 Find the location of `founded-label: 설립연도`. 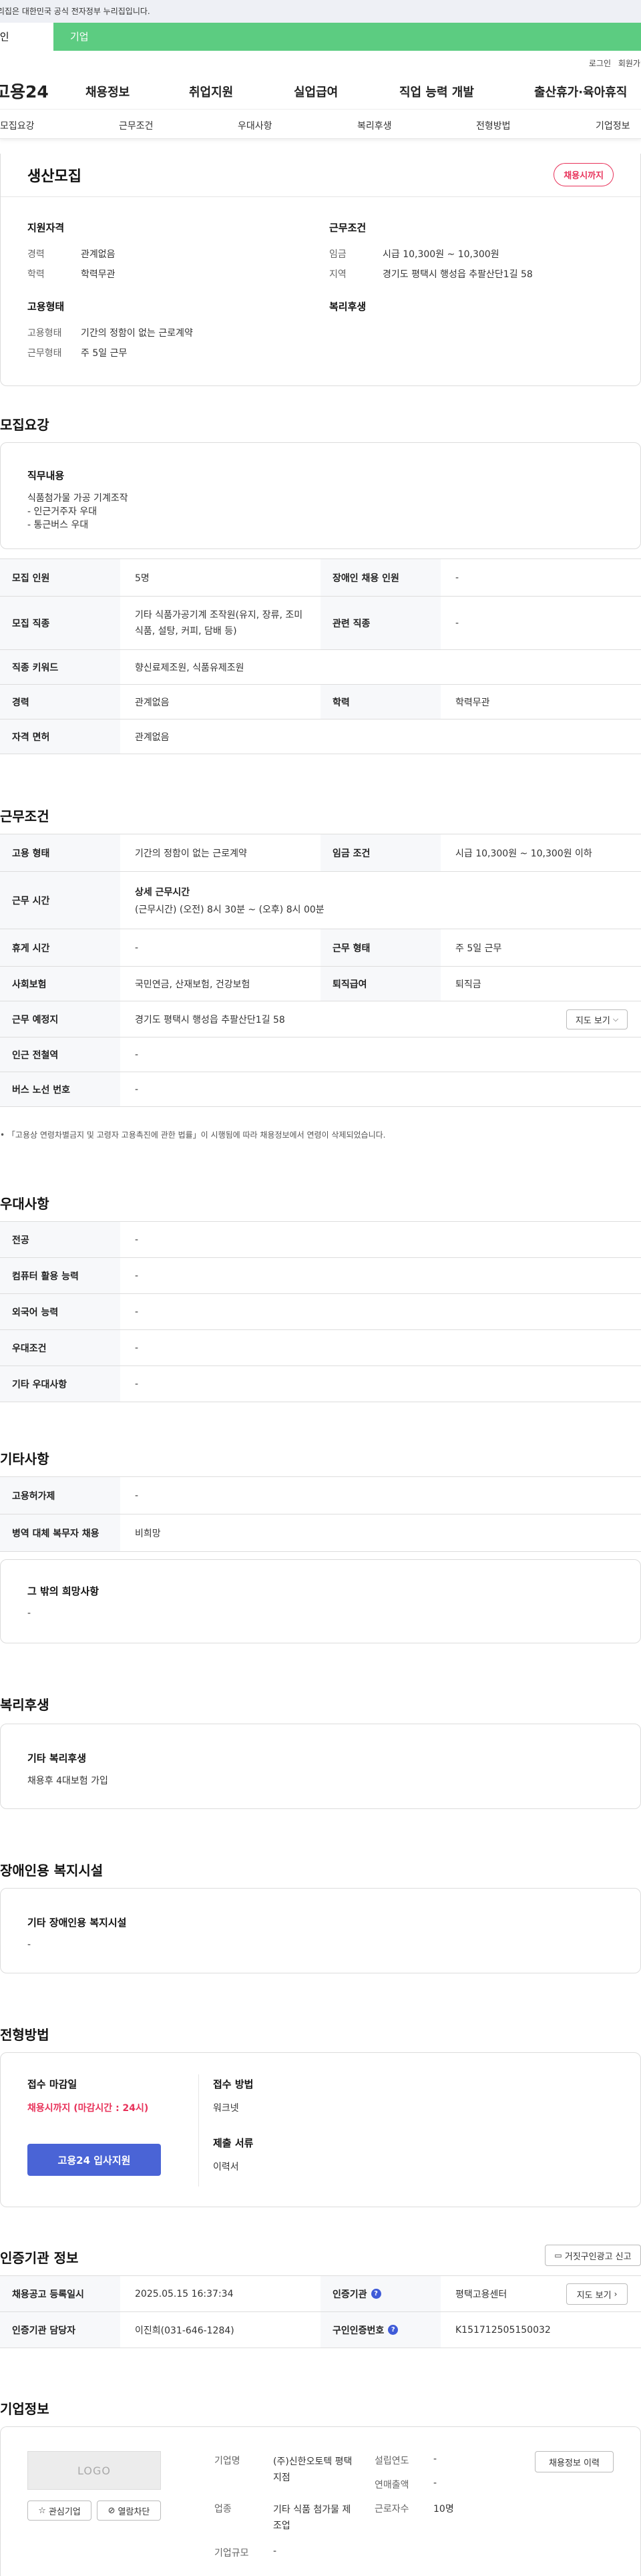

founded-label: 설립연도 is located at coordinates (392, 2461).